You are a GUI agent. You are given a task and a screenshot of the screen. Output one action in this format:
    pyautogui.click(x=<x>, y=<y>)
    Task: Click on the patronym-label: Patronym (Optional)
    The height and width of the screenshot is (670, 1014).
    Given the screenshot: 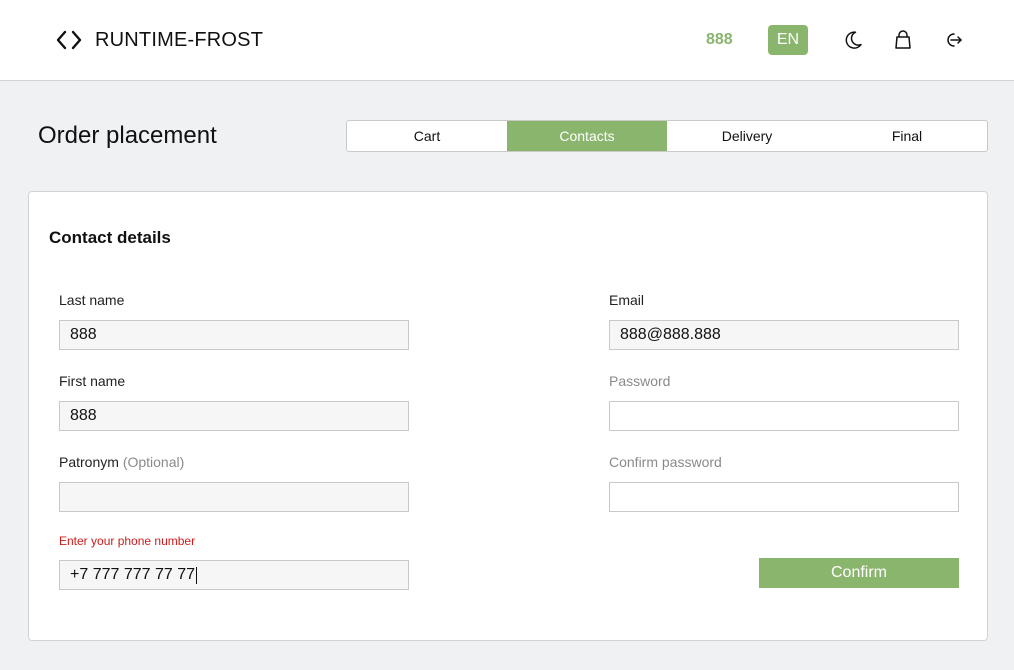 What is the action you would take?
    pyautogui.click(x=121, y=462)
    